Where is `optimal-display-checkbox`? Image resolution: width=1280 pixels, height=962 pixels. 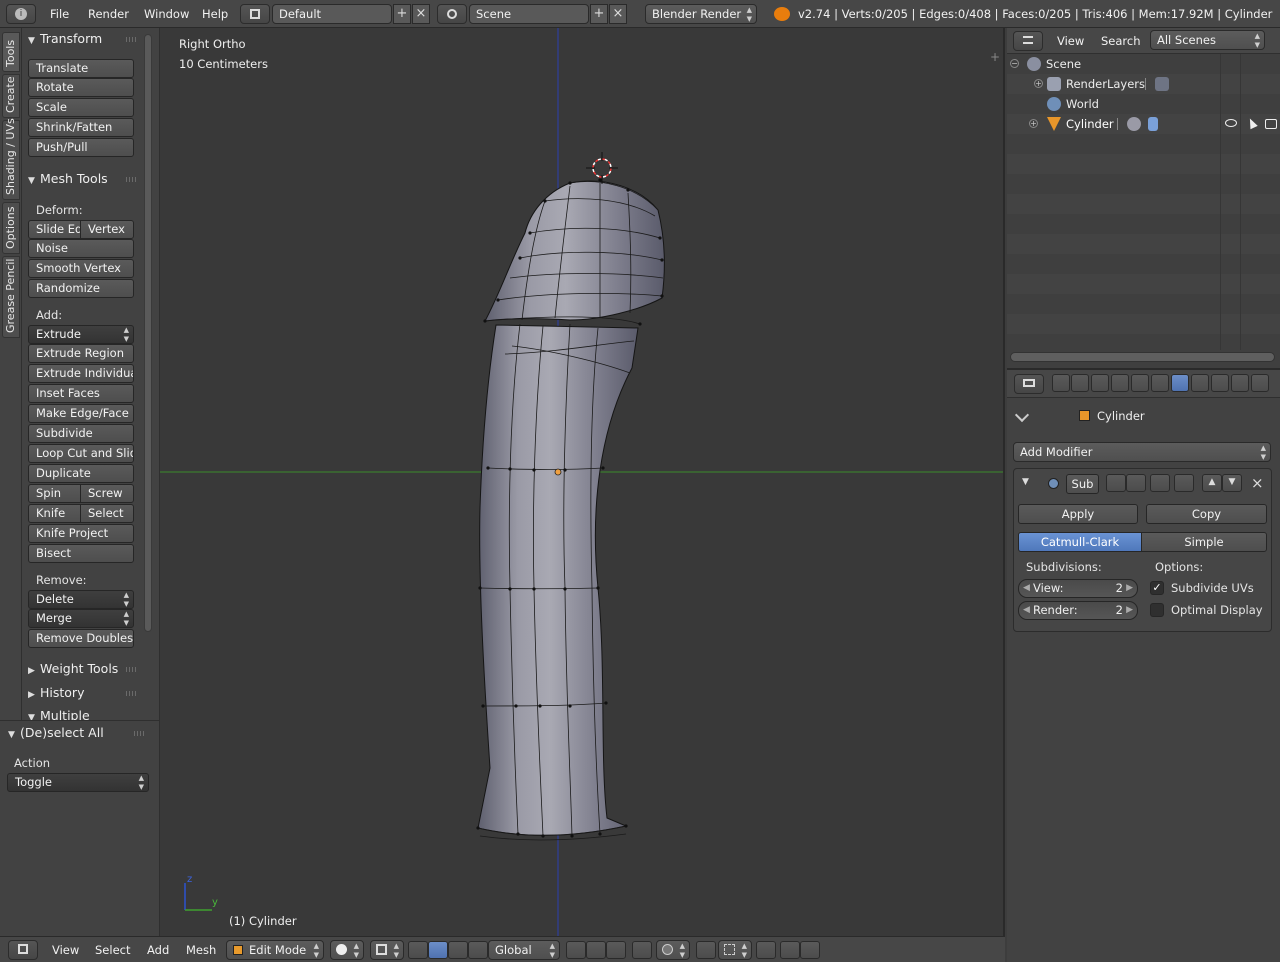
optimal-display-checkbox is located at coordinates (1157, 610).